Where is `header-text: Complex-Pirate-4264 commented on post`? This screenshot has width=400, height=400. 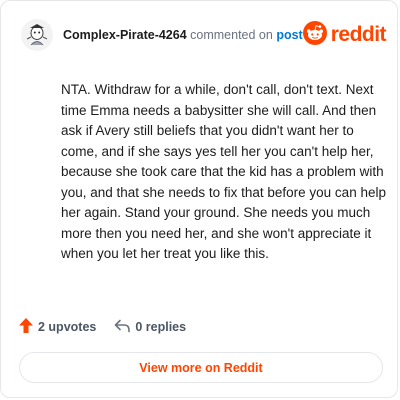 header-text: Complex-Pirate-4264 commented on post is located at coordinates (183, 35).